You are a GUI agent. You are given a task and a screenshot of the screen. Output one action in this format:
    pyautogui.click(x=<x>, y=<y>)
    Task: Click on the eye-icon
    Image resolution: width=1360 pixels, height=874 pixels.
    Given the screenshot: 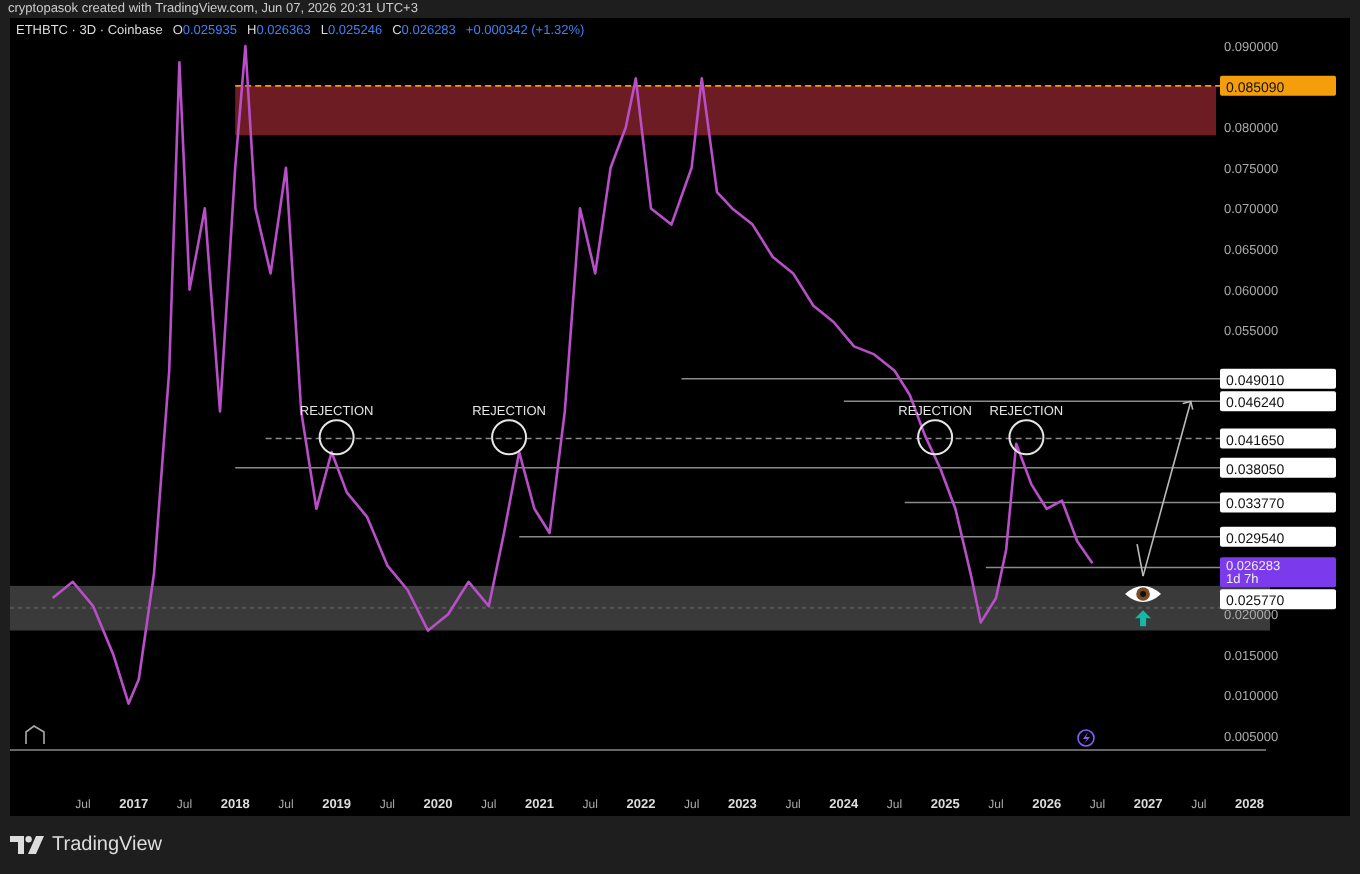 What is the action you would take?
    pyautogui.click(x=1143, y=593)
    